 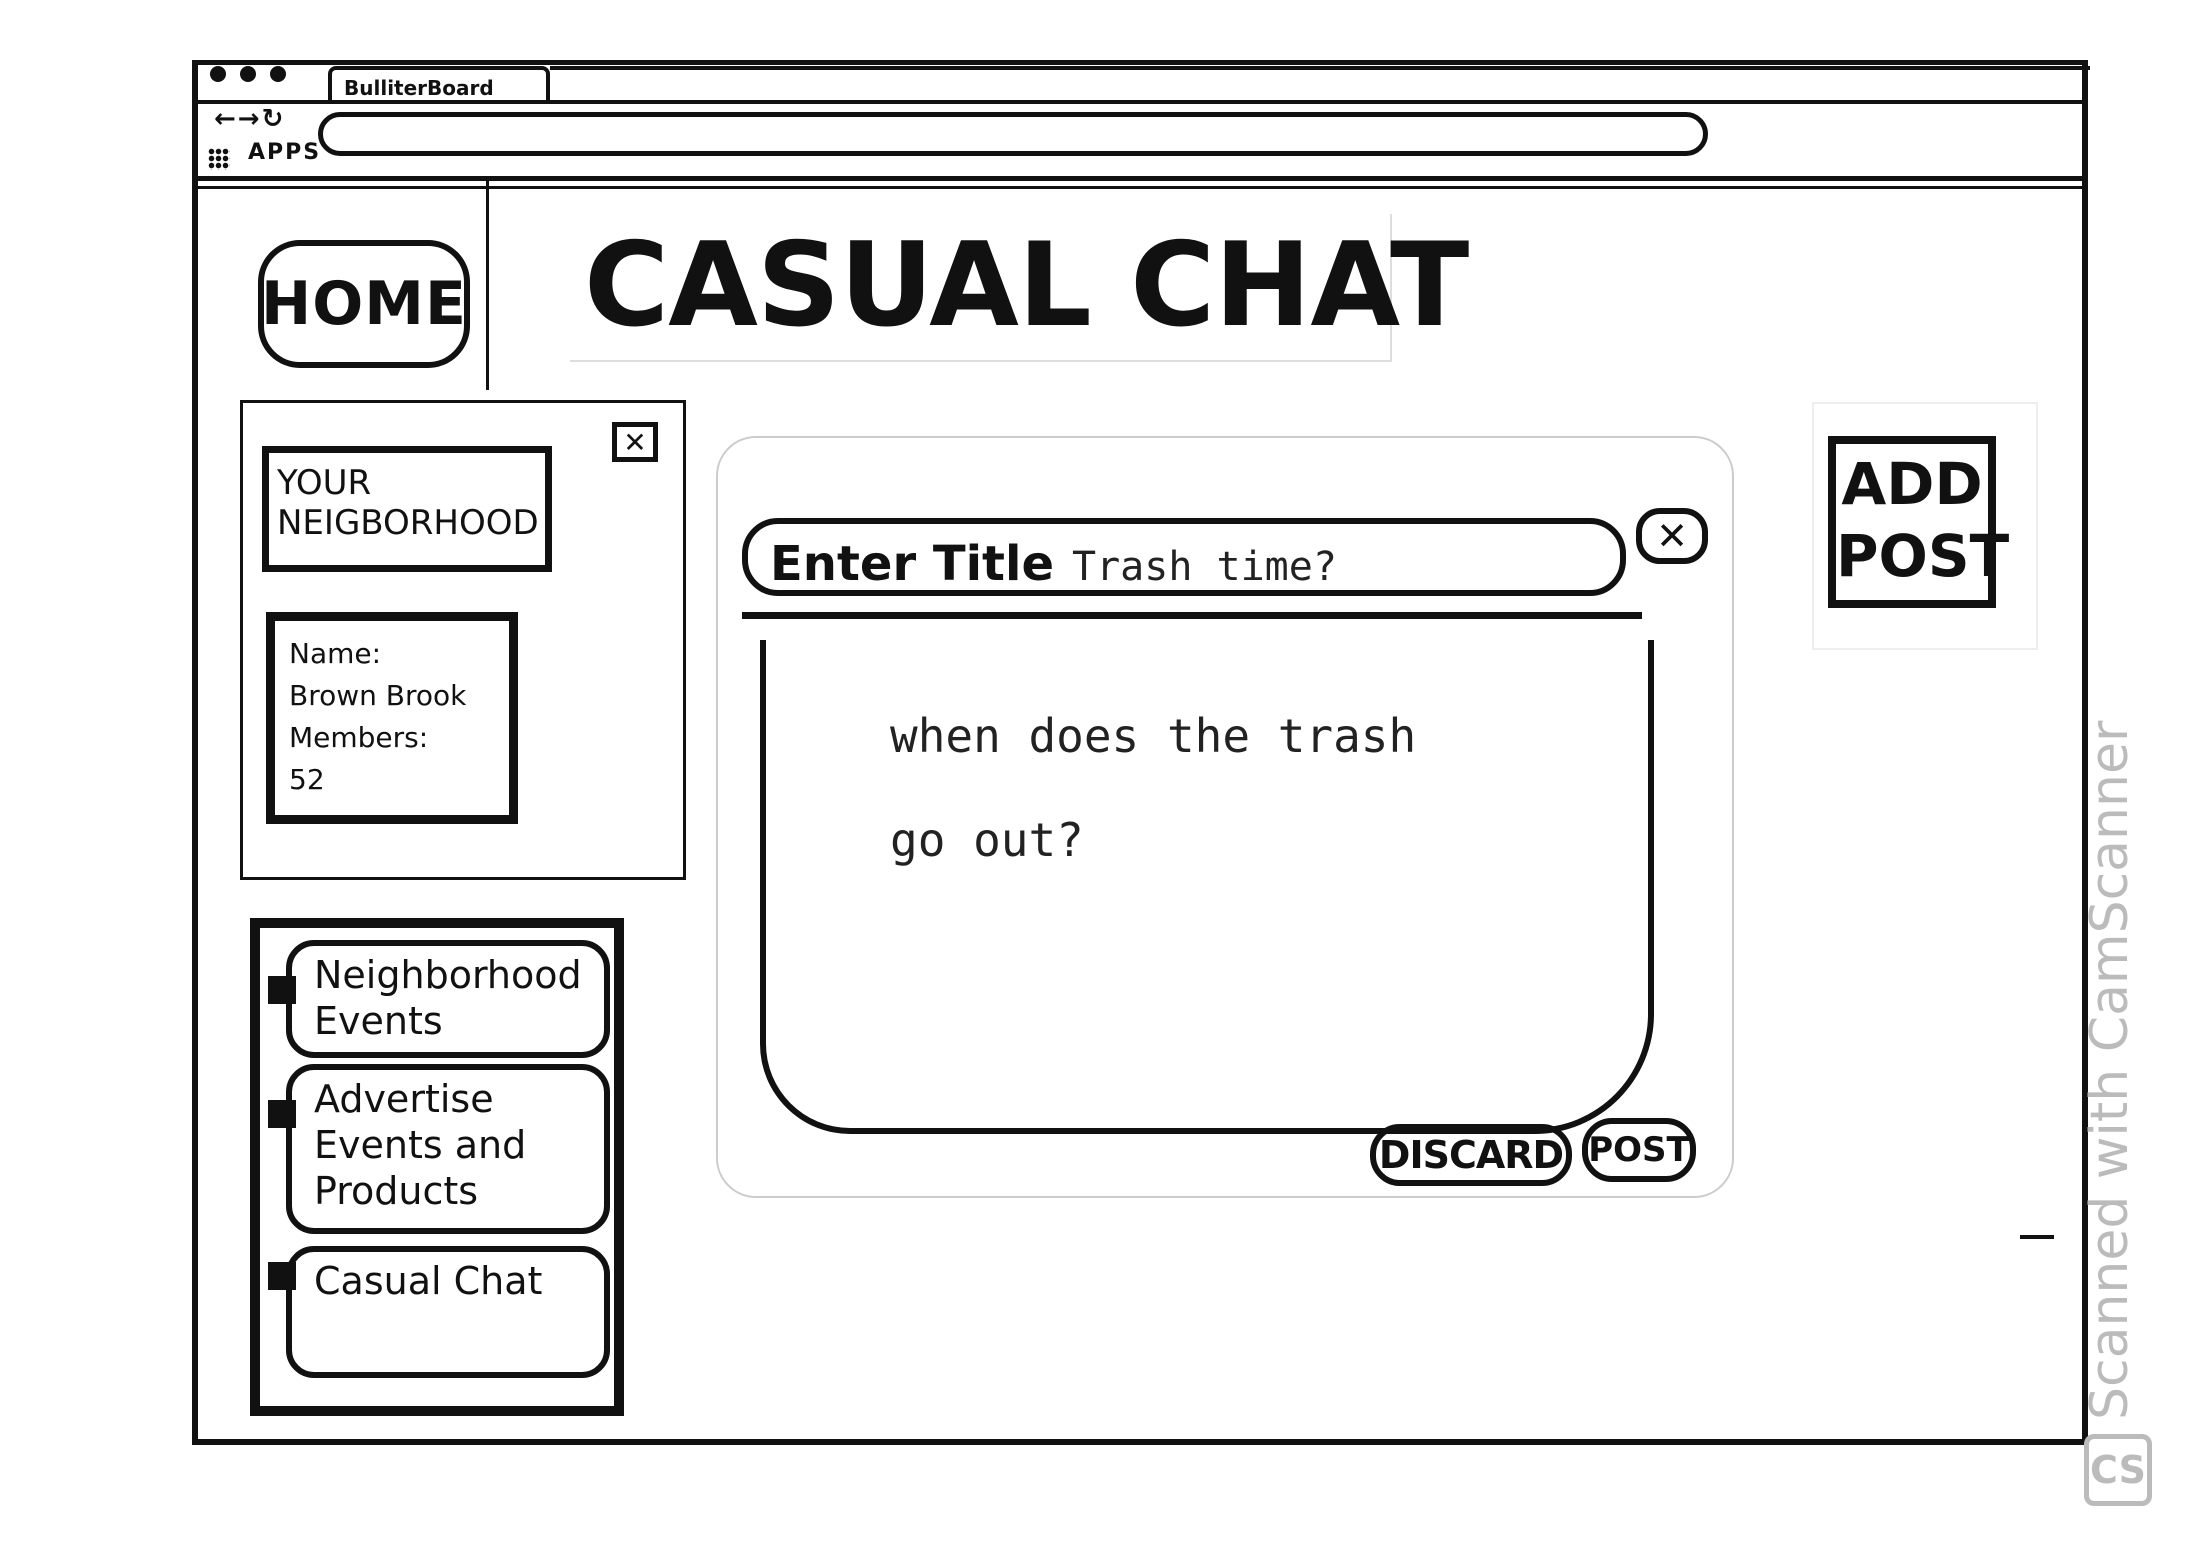 I want to click on discard-button: DISCARD, so click(x=1471, y=1155).